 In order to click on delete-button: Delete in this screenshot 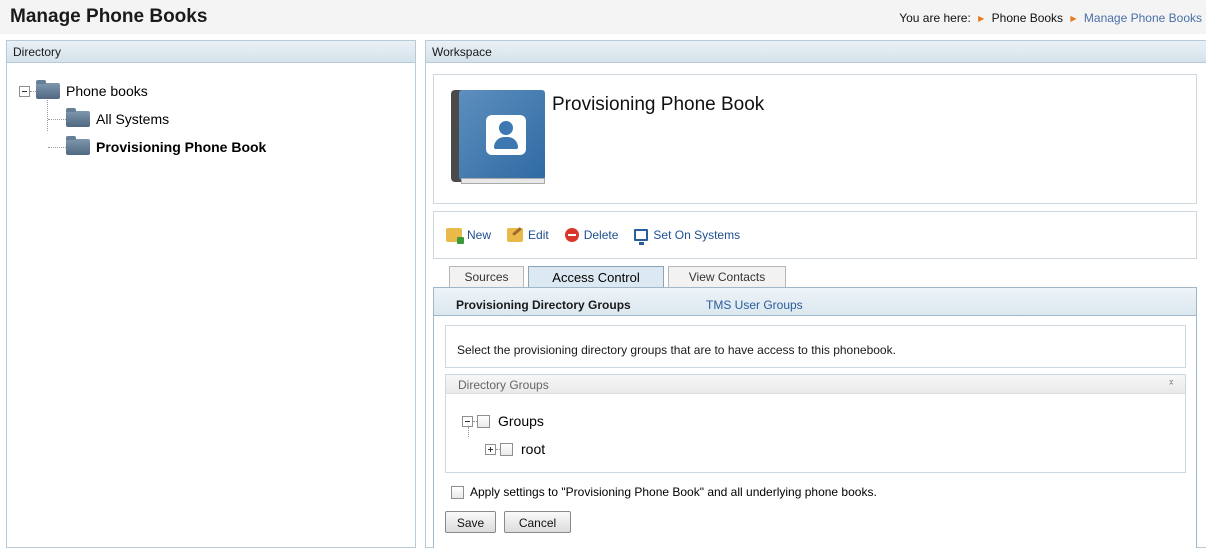, I will do `click(591, 235)`.